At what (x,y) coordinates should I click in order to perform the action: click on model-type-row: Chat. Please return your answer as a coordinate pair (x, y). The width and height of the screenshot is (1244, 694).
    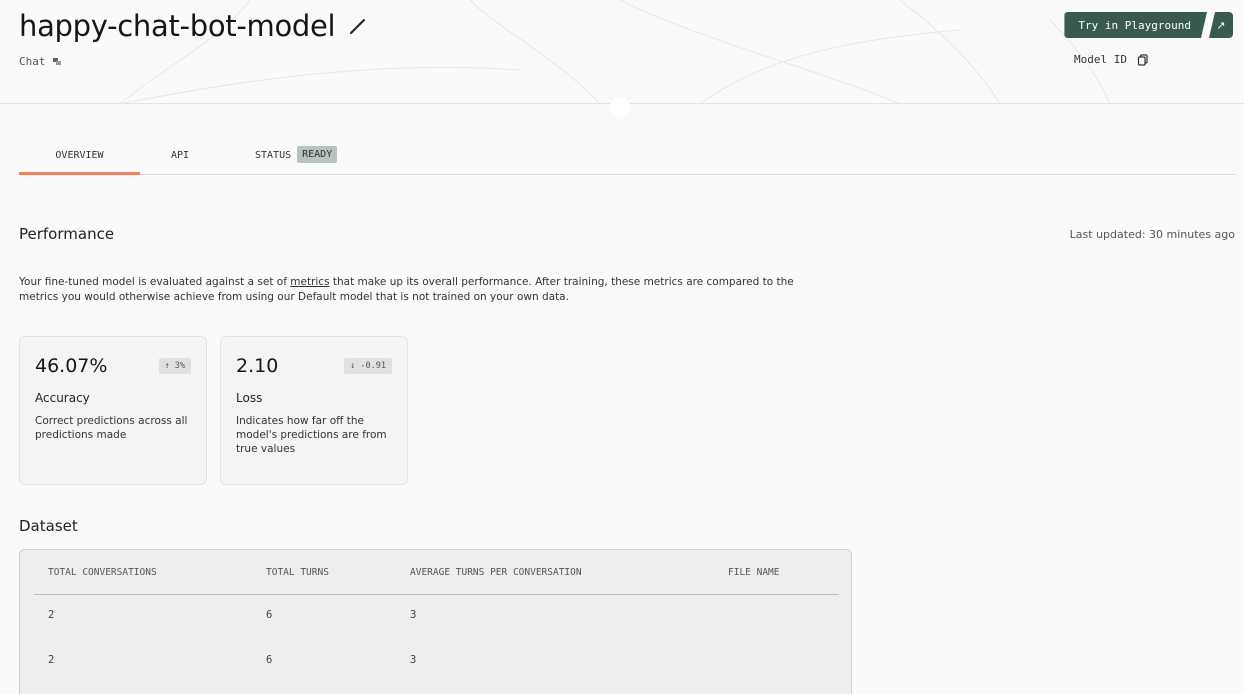
    Looking at the image, I should click on (40, 61).